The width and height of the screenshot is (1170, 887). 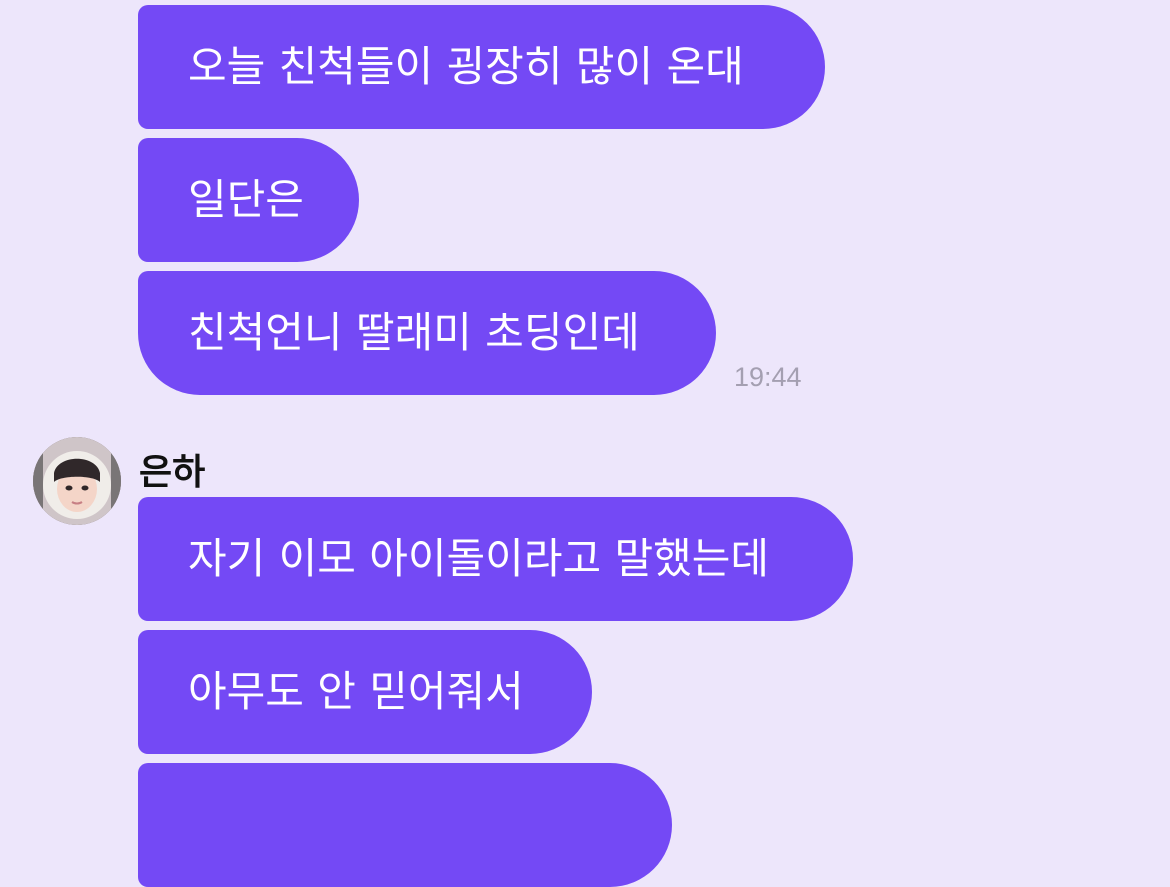 I want to click on message-text: 친척언니 딸래미 초딩인데, so click(x=414, y=332).